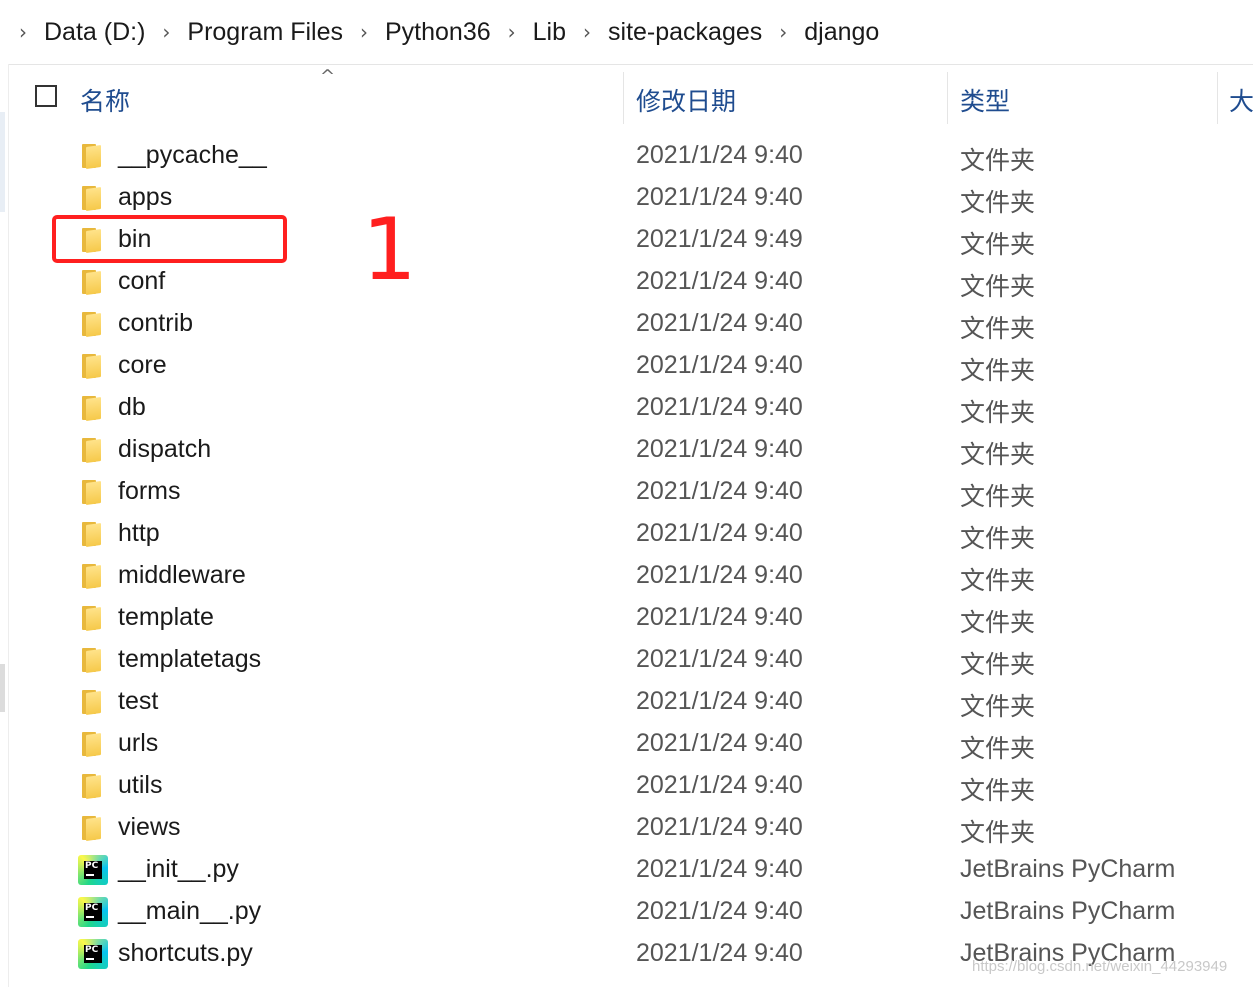 This screenshot has width=1253, height=987. I want to click on file-row: urls 2021/1/24 9:40 文件夹, so click(626, 744).